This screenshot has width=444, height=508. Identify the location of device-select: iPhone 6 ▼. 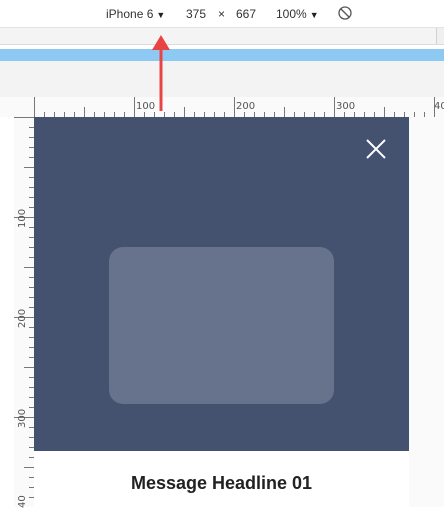
(135, 14).